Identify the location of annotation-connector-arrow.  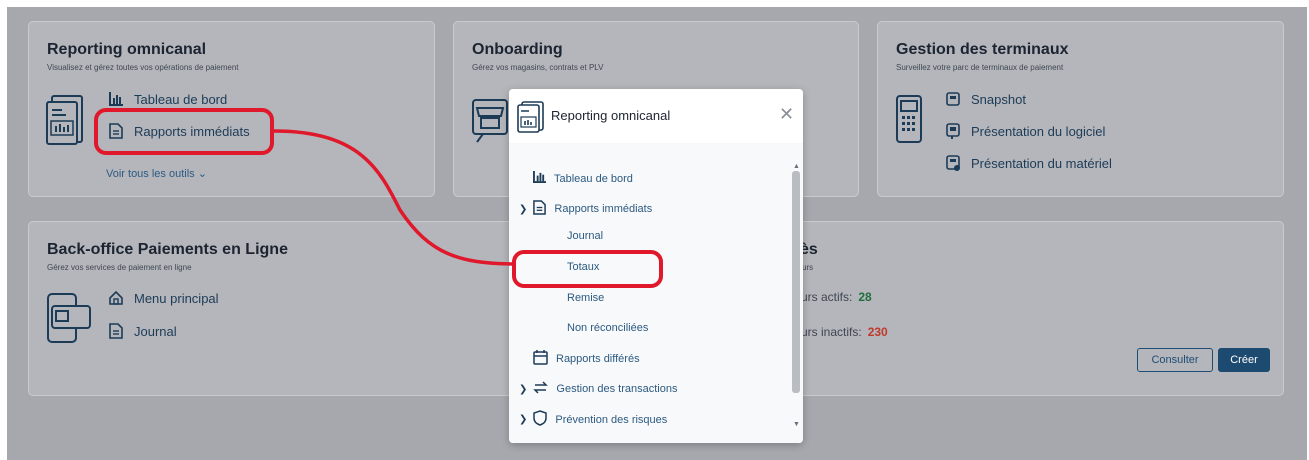
(393, 197).